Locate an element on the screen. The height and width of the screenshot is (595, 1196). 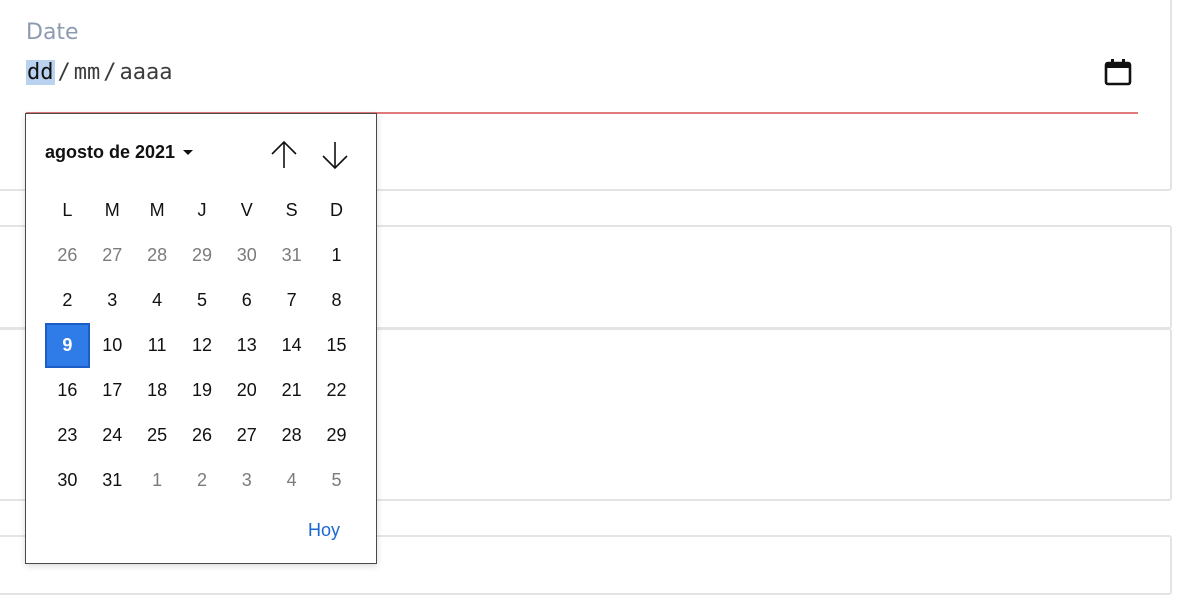
date-input: dd / mm / aaaa is located at coordinates (582, 72).